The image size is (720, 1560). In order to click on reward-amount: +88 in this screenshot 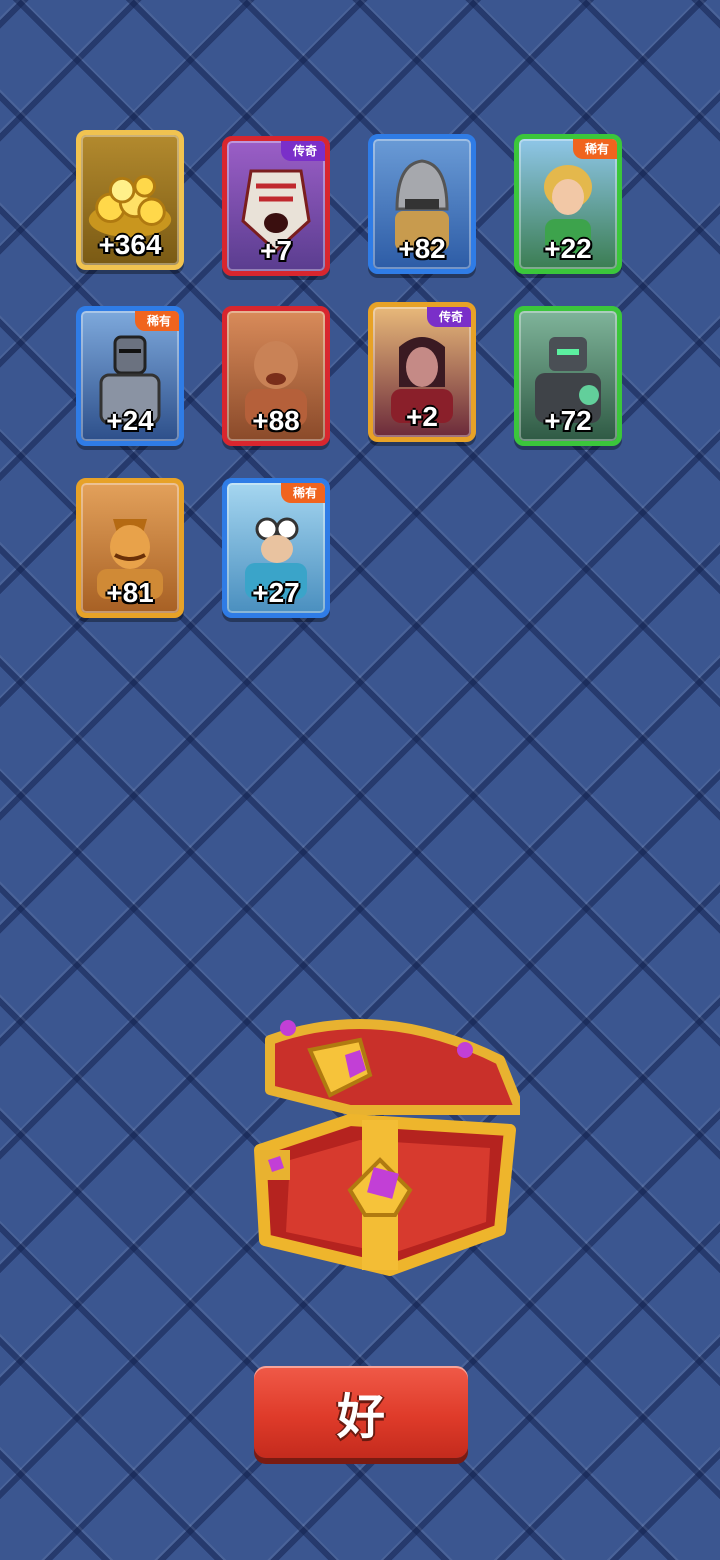, I will do `click(276, 420)`.